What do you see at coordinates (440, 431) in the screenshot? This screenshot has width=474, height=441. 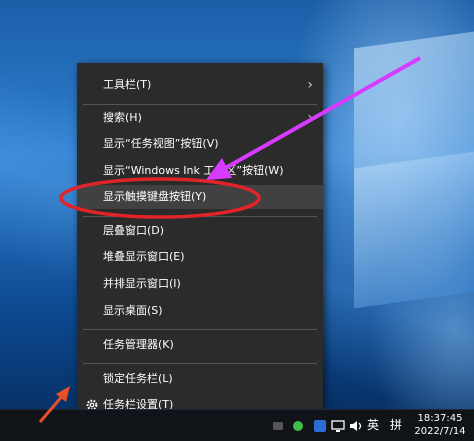 I see `clock-date: 2022/7/14` at bounding box center [440, 431].